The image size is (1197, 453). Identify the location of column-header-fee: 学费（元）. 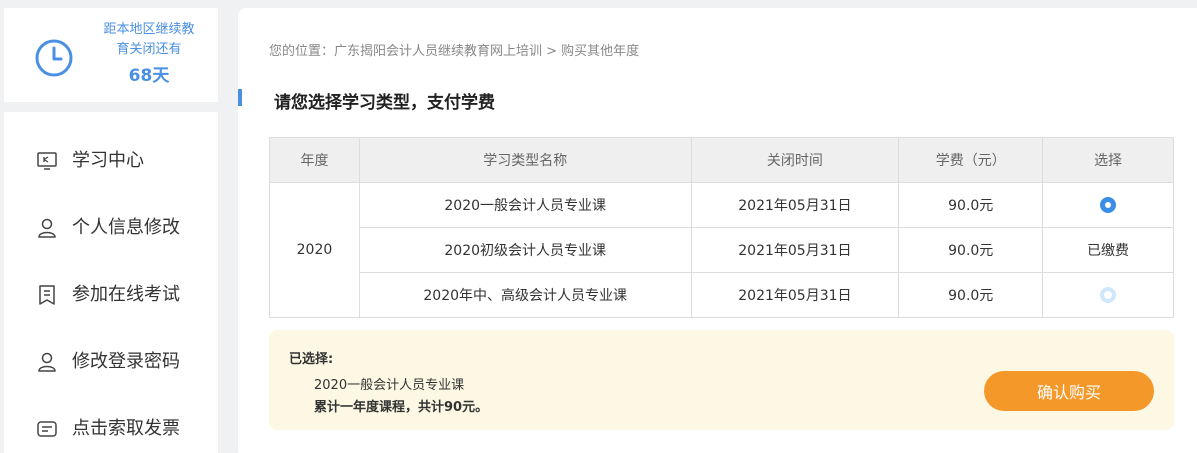
(971, 160).